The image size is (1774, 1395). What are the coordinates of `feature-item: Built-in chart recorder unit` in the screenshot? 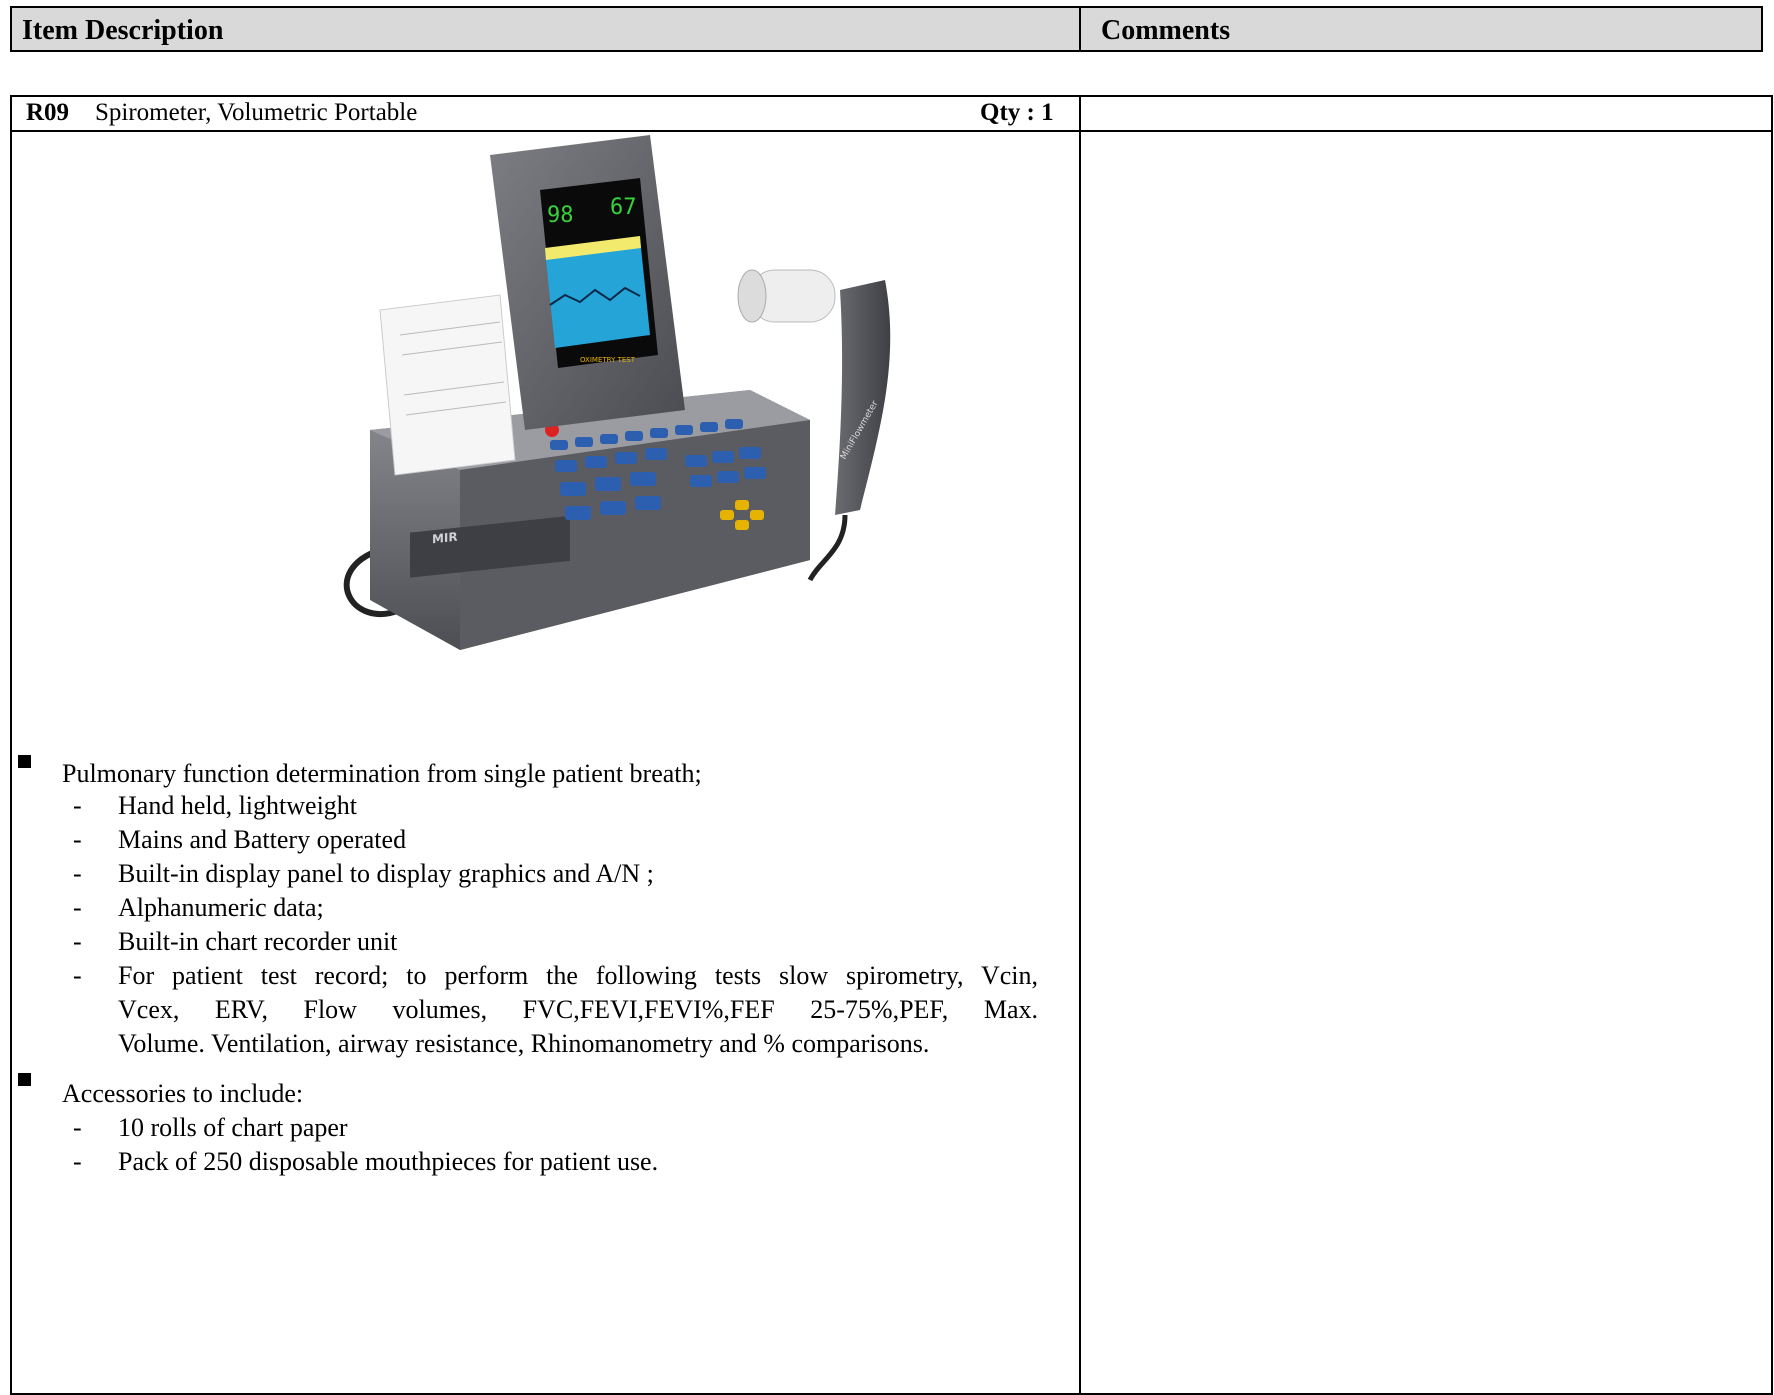 It's located at (258, 941).